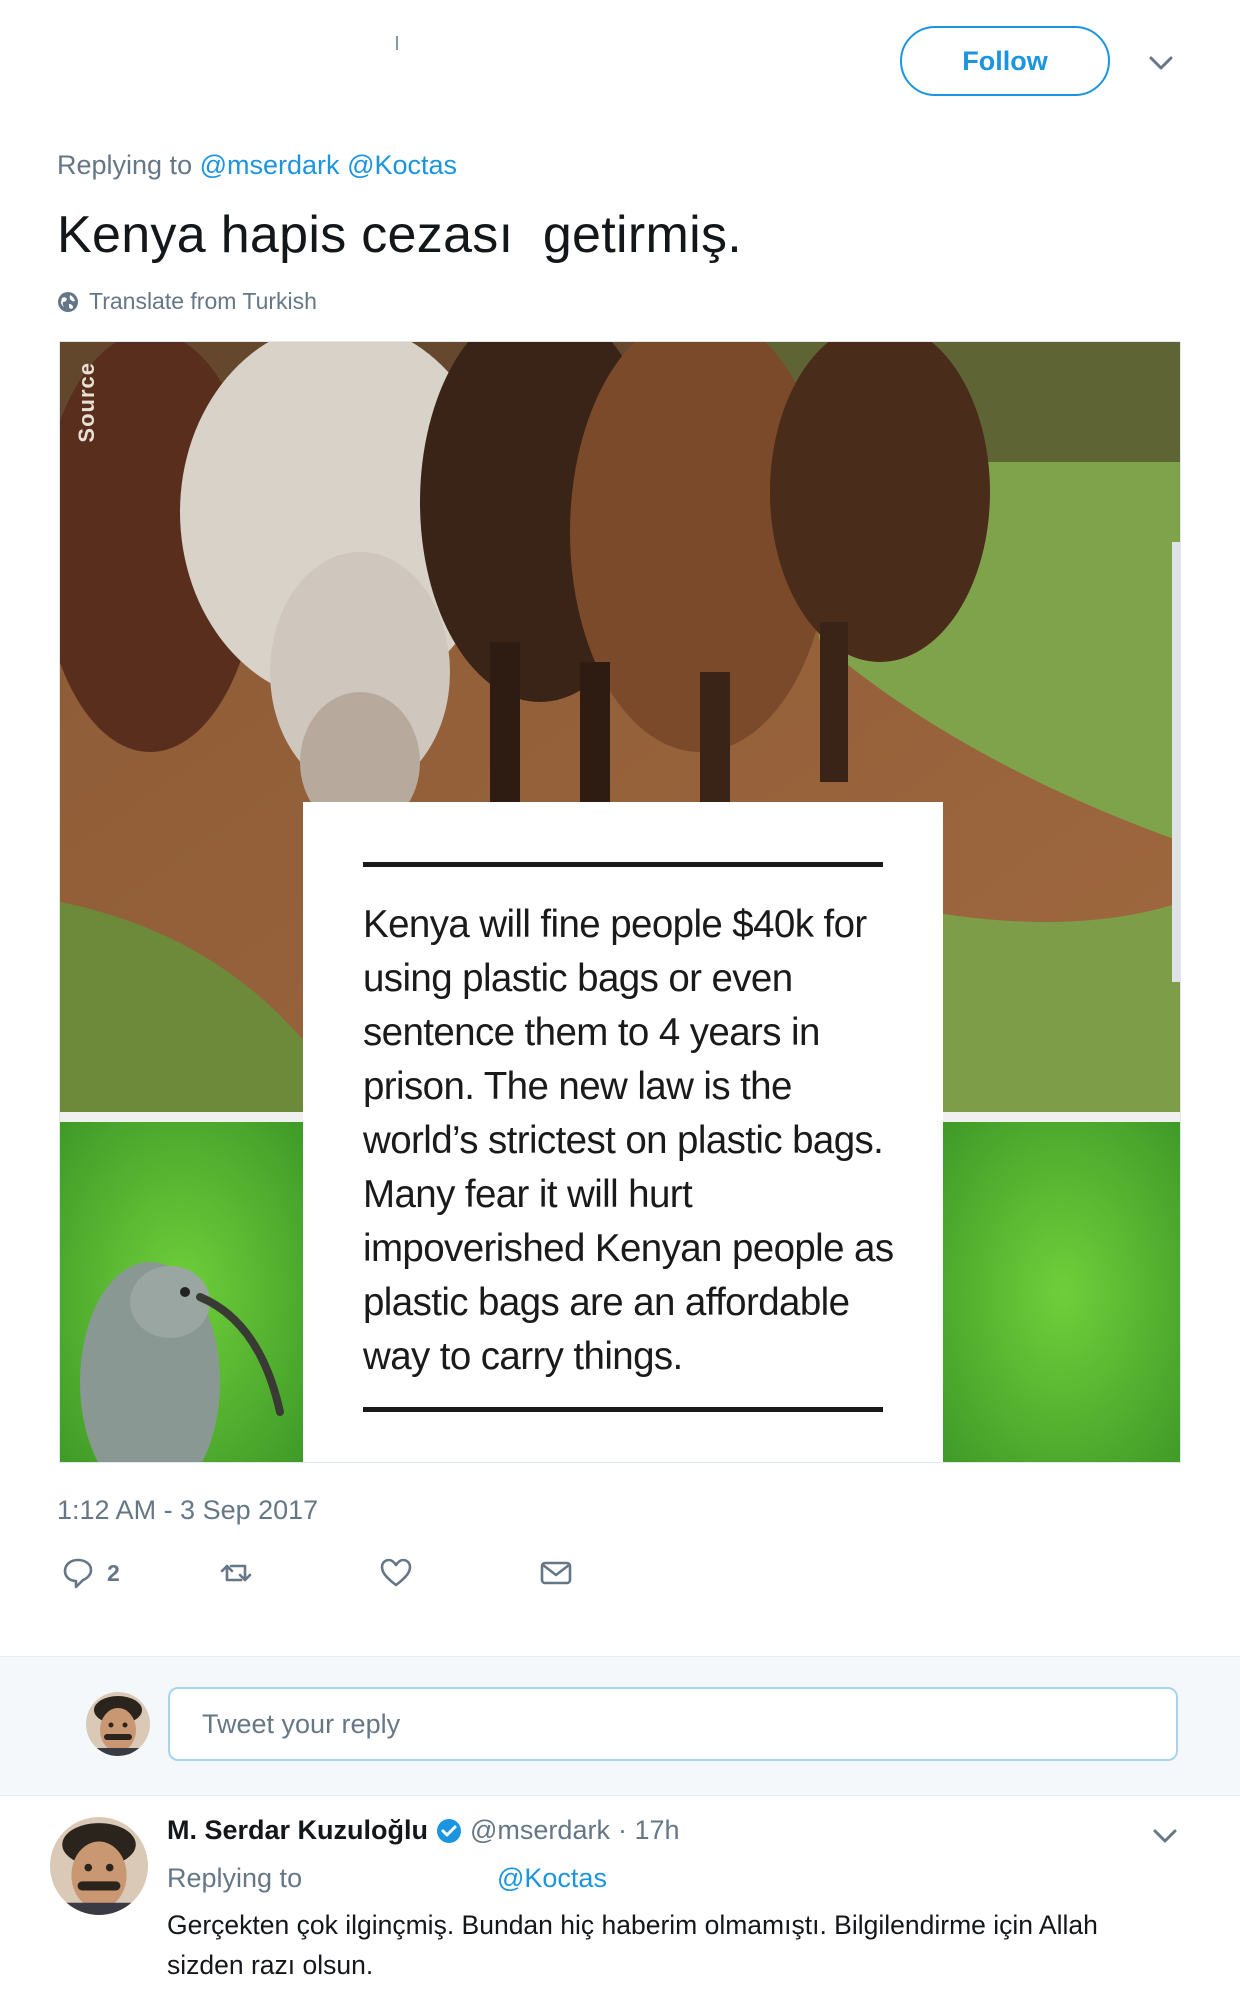 Image resolution: width=1240 pixels, height=2010 pixels. Describe the element at coordinates (113, 1572) in the screenshot. I see `reply-count: 2` at that location.